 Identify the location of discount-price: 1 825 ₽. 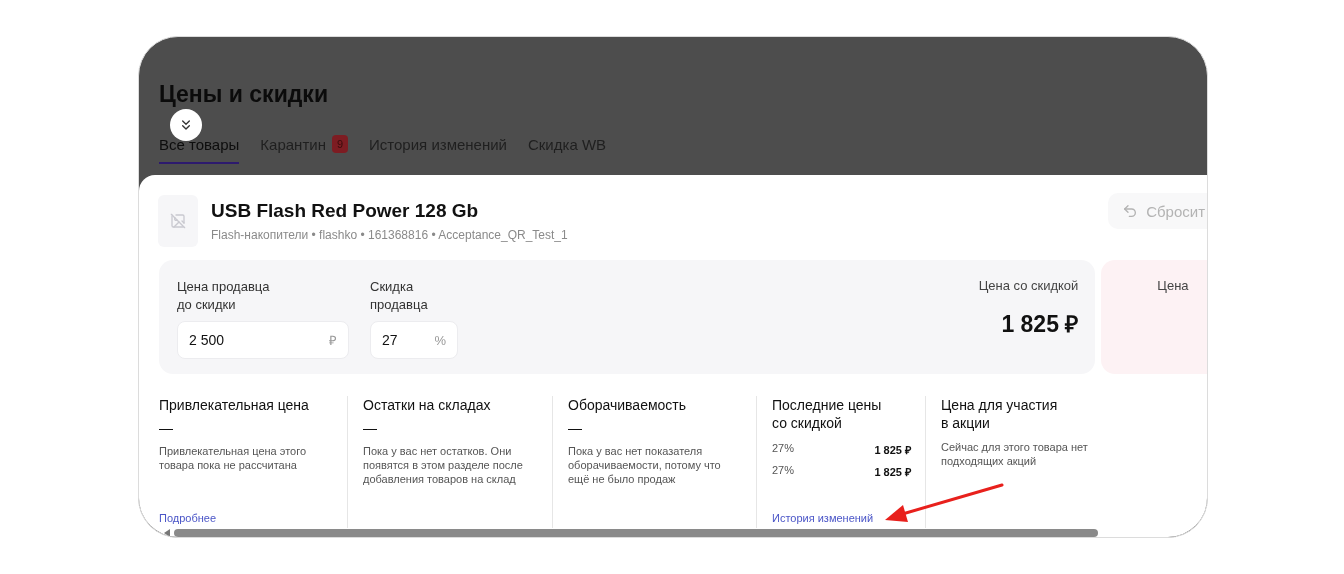
(1040, 324).